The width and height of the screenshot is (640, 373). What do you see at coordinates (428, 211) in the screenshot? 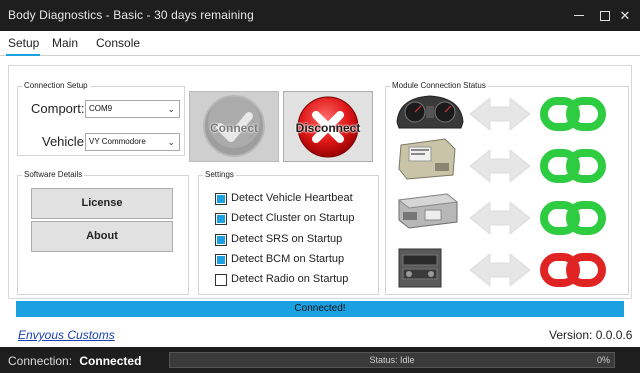
I see `bcm-module-icon` at bounding box center [428, 211].